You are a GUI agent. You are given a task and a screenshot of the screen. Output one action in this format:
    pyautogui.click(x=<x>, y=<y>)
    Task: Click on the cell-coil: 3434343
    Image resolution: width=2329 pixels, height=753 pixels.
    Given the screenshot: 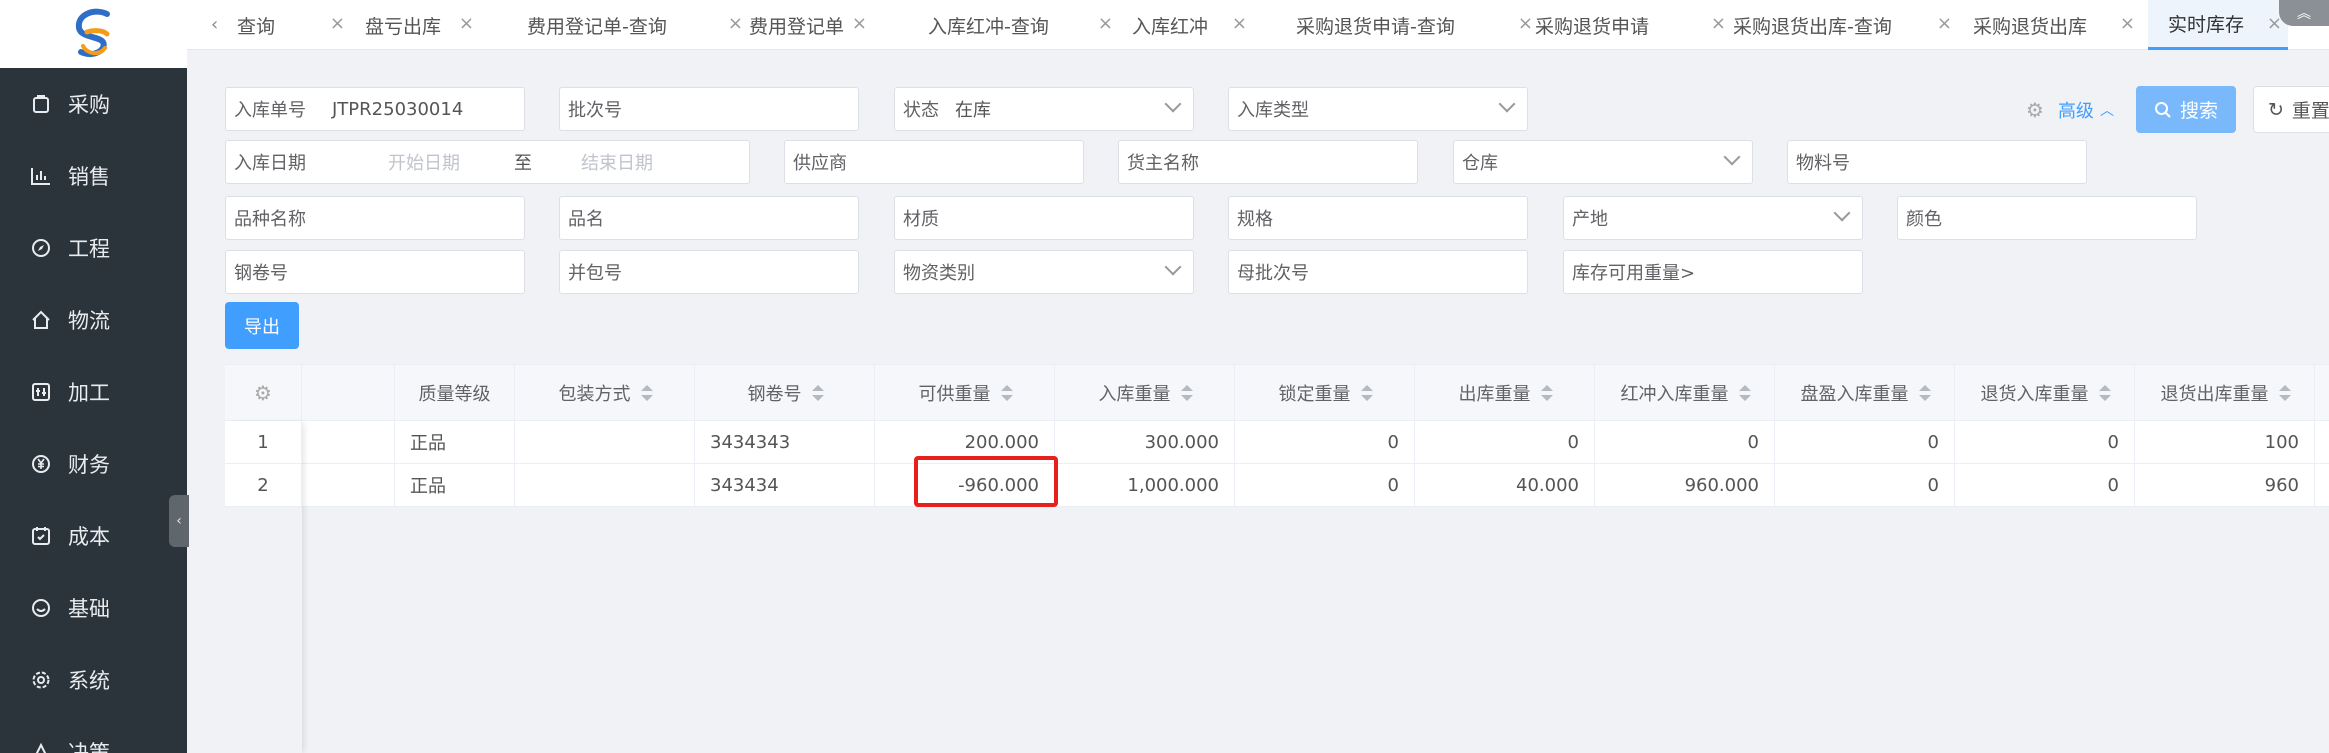 What is the action you would take?
    pyautogui.click(x=785, y=442)
    